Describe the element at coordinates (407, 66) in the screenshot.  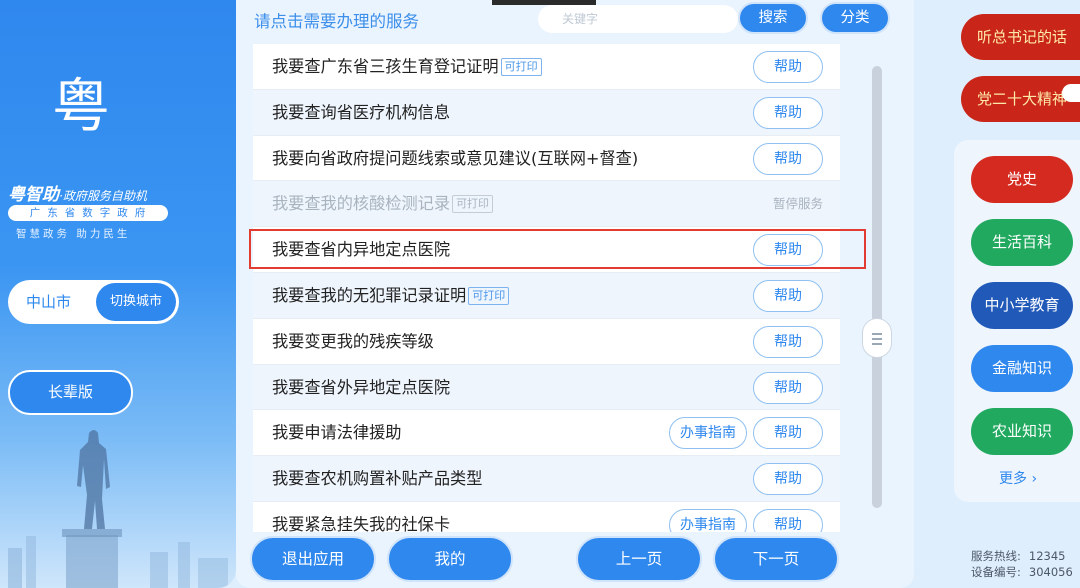
I see `service-label: 我要查广东省三孩生育登记证明 可打印` at that location.